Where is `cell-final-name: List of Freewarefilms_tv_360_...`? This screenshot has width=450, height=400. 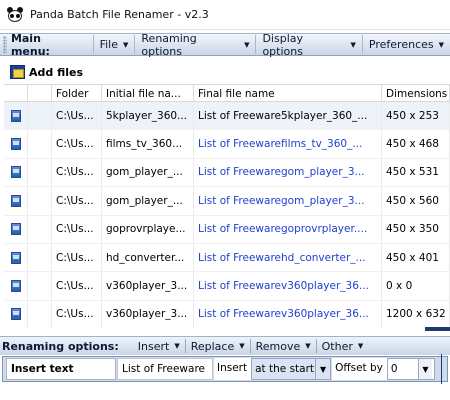
cell-final-name: List of Freewarefilms_tv_360_... is located at coordinates (288, 144).